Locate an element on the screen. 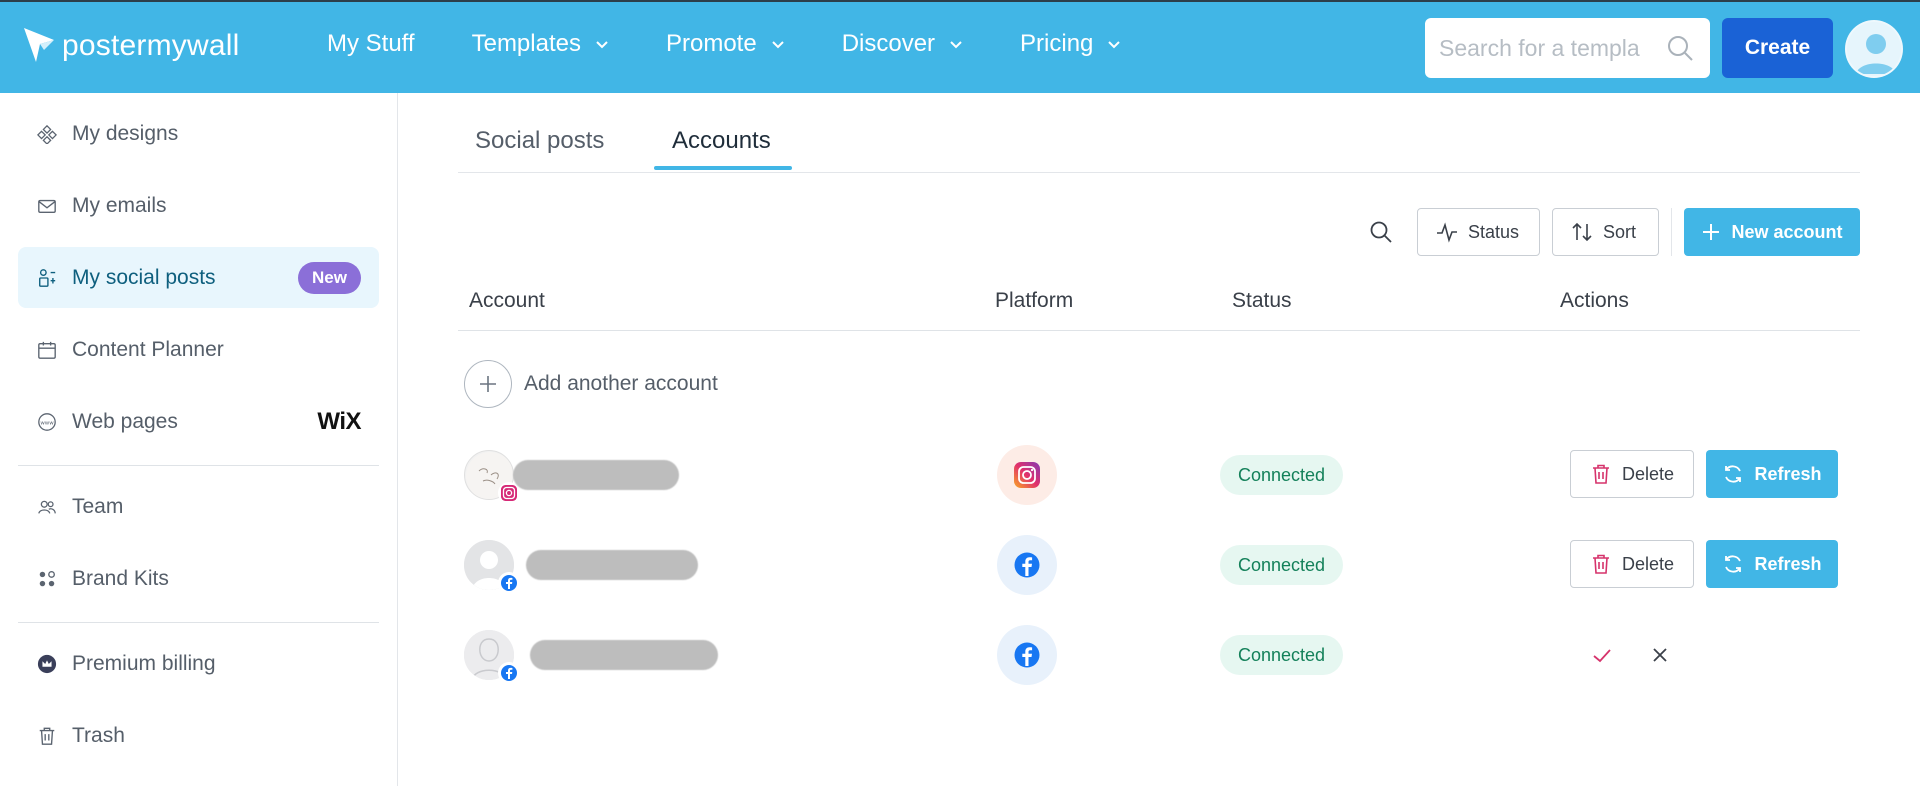 The height and width of the screenshot is (786, 1920). table-header-divider is located at coordinates (1159, 330).